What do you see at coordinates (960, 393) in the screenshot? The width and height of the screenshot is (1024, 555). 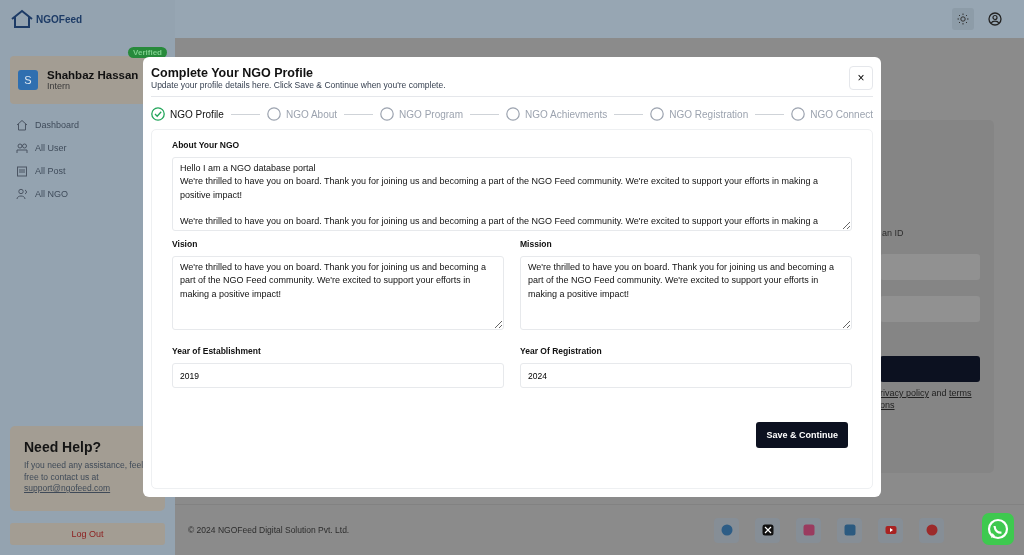 I see `terms-link: terms` at bounding box center [960, 393].